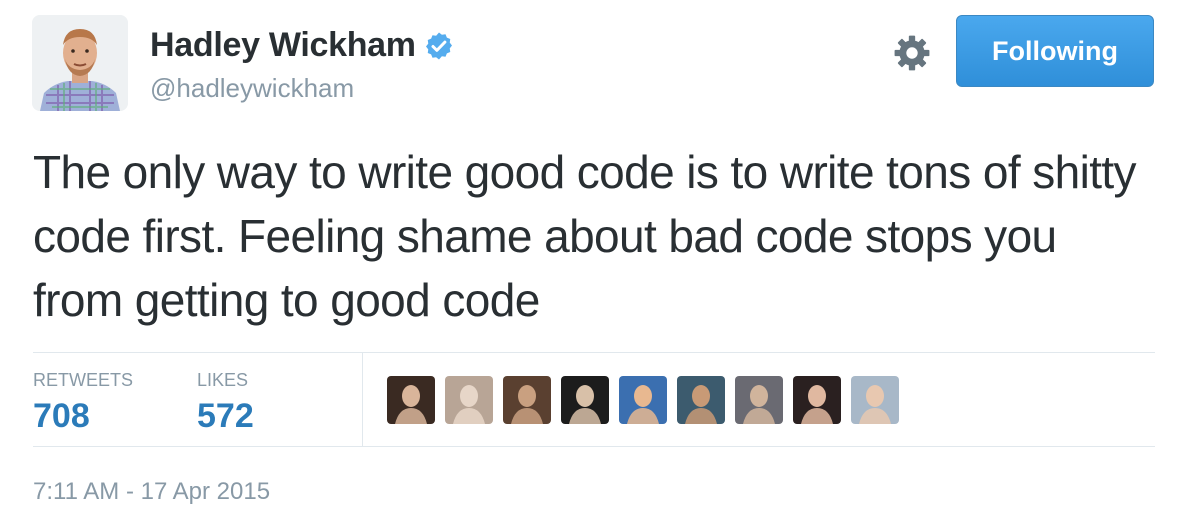  I want to click on liker-avatars, so click(643, 400).